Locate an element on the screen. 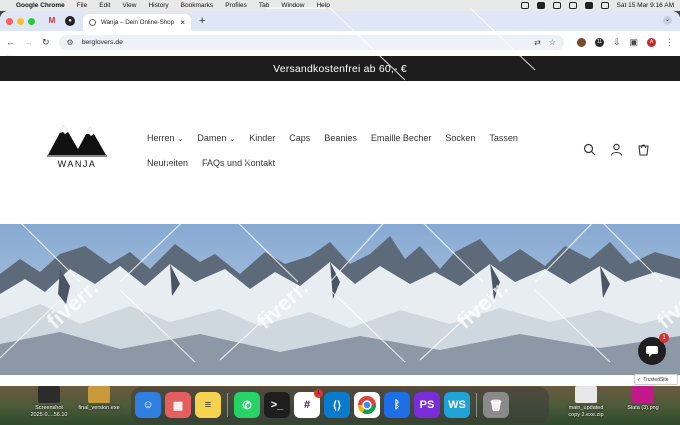 The width and height of the screenshot is (680, 425). menu-view: View is located at coordinates (129, 5).